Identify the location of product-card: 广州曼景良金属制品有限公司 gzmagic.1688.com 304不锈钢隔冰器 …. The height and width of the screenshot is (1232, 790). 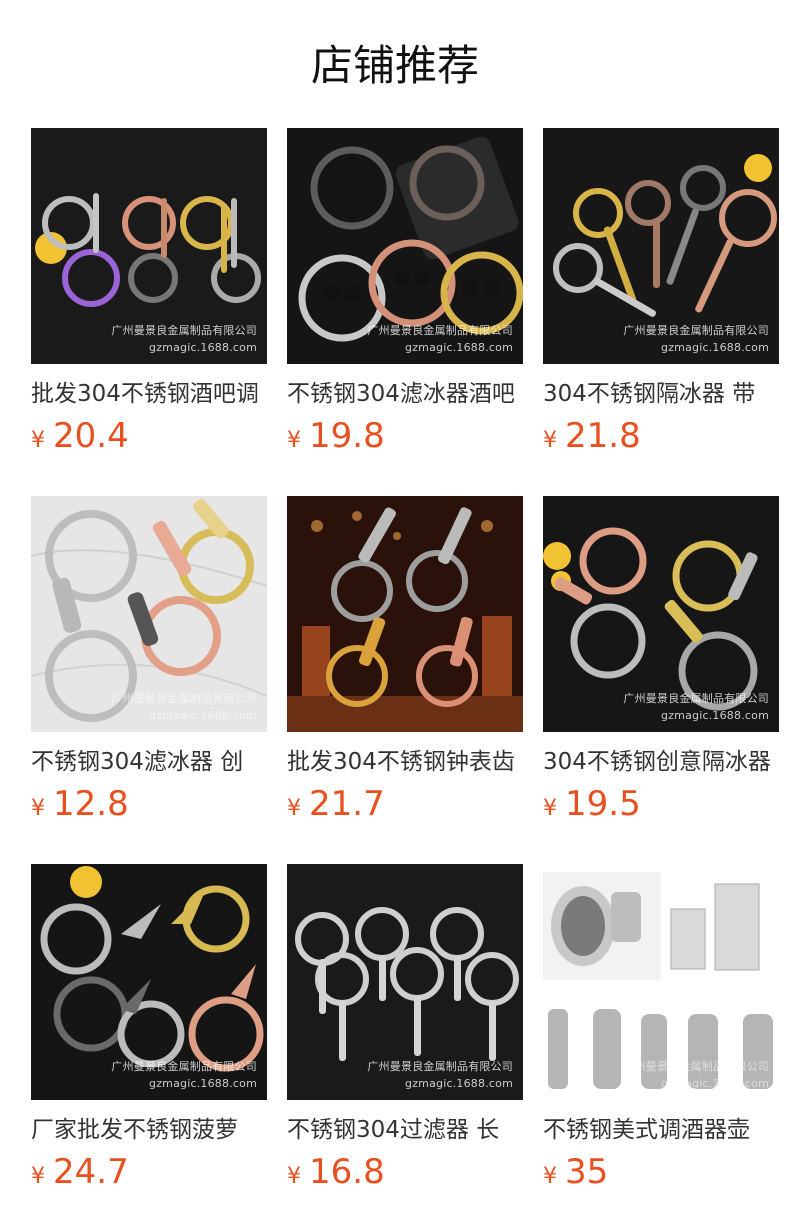
(661, 295).